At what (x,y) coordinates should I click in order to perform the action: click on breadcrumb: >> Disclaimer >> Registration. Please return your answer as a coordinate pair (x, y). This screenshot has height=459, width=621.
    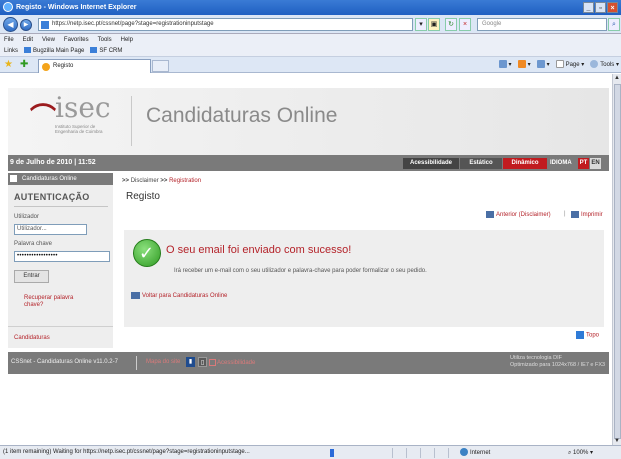
    Looking at the image, I should click on (161, 181).